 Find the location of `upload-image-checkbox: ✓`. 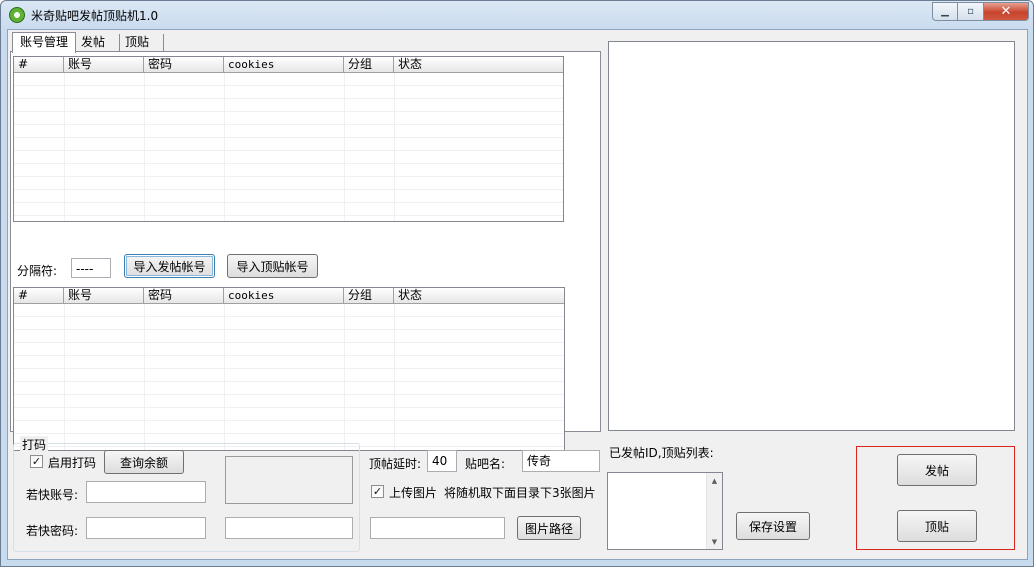

upload-image-checkbox: ✓ is located at coordinates (377, 491).